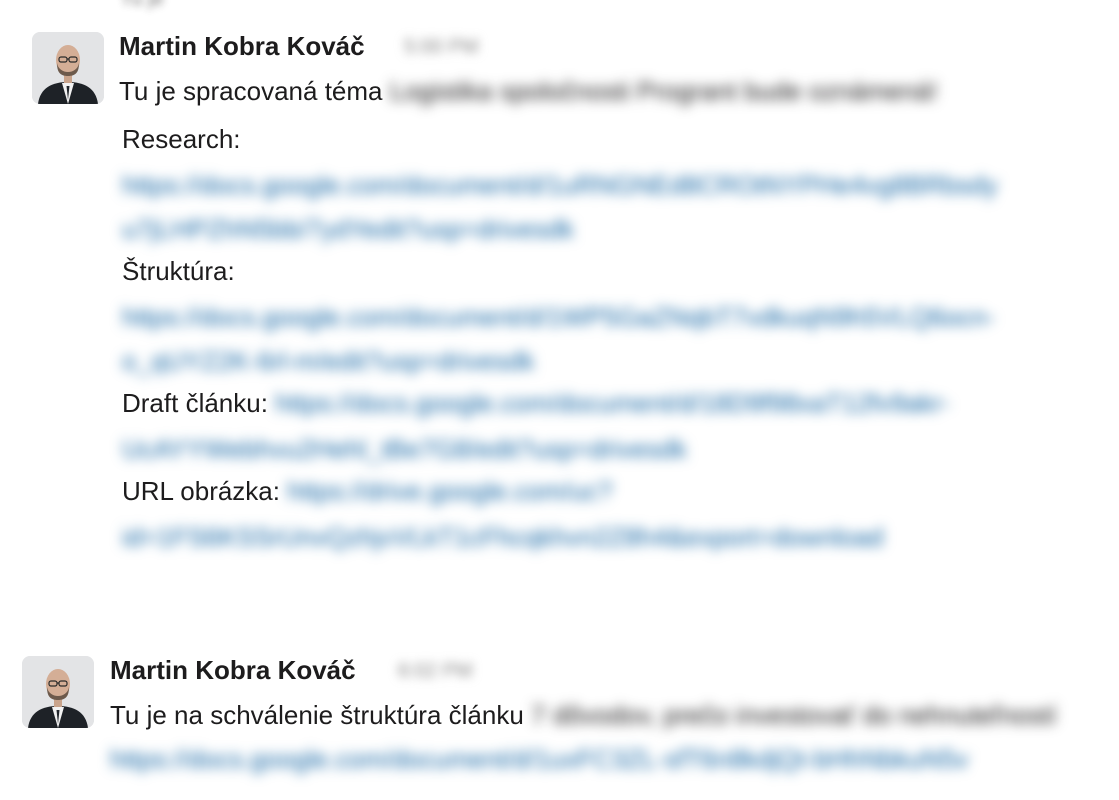 The image size is (1119, 800). What do you see at coordinates (178, 271) in the screenshot?
I see `struktura-label: Štruktúra:` at bounding box center [178, 271].